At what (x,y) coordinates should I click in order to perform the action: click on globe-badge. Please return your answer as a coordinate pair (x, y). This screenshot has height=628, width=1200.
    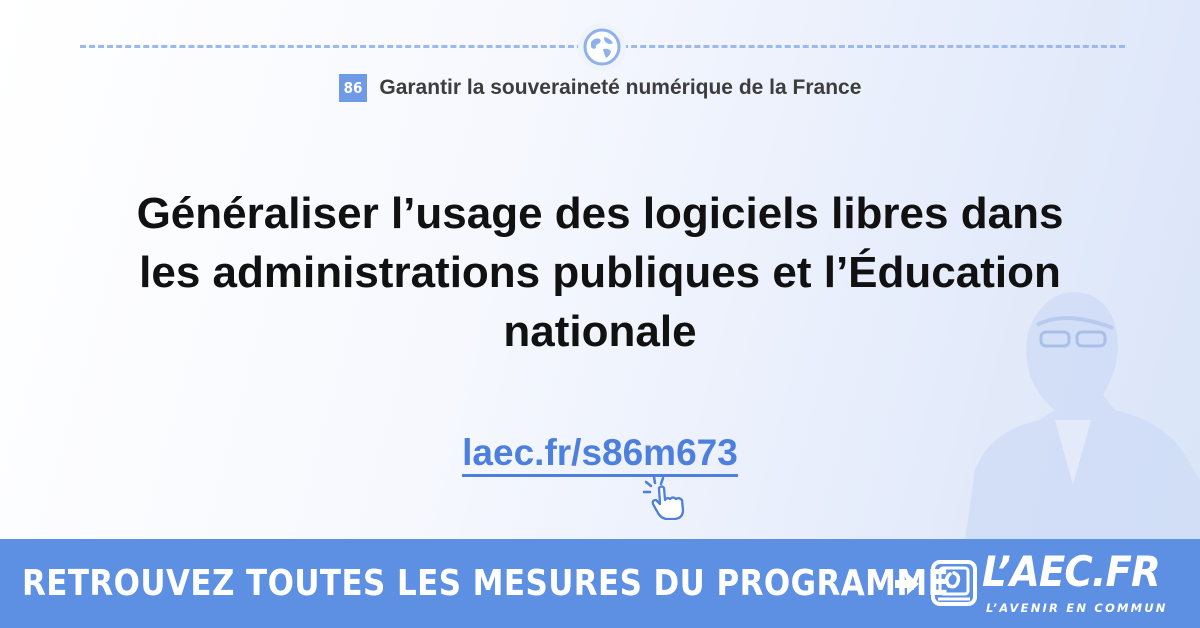
    Looking at the image, I should click on (602, 47).